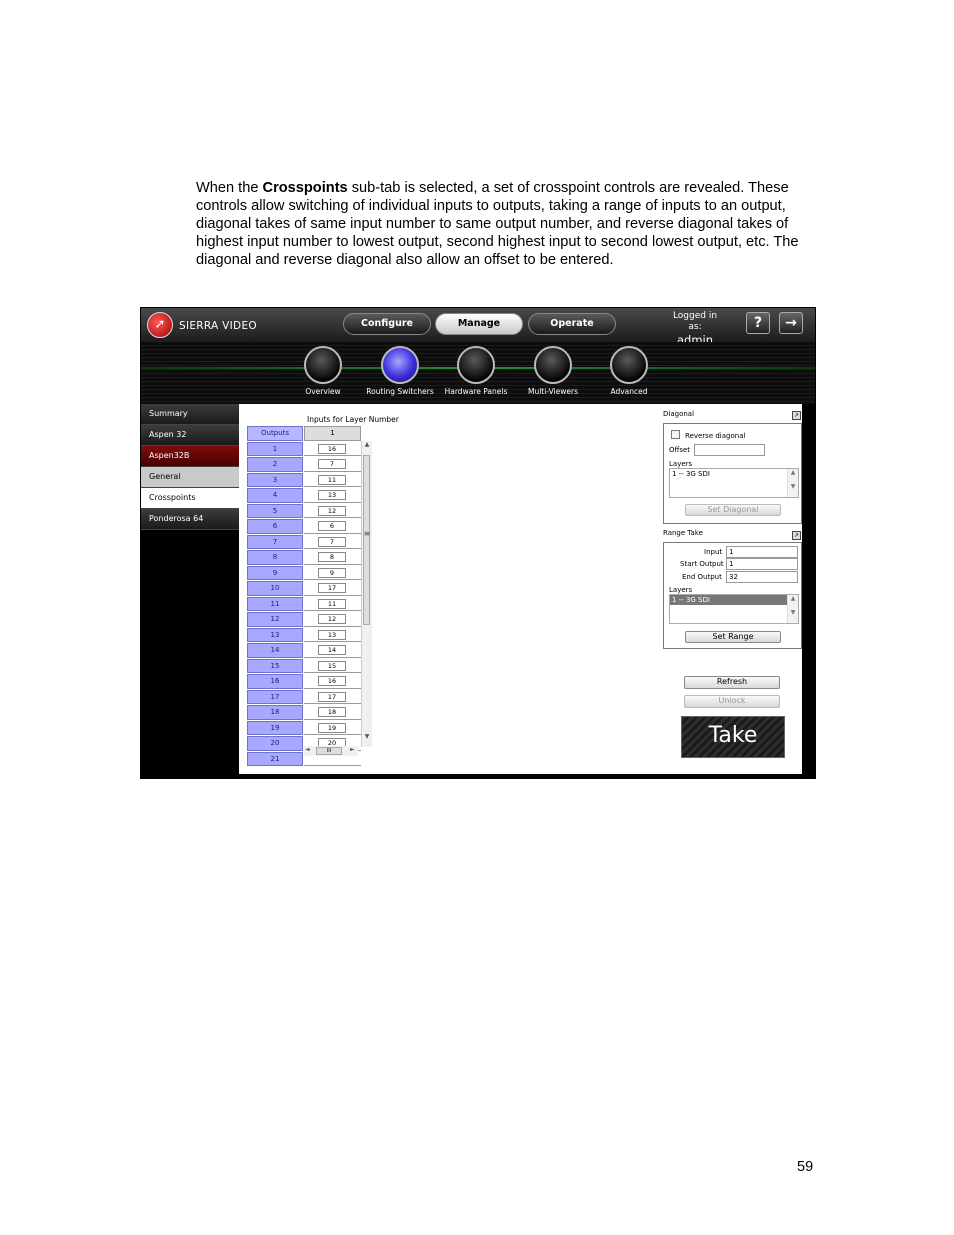 The height and width of the screenshot is (1235, 954). Describe the element at coordinates (367, 533) in the screenshot. I see `grip-icon: ≡` at that location.